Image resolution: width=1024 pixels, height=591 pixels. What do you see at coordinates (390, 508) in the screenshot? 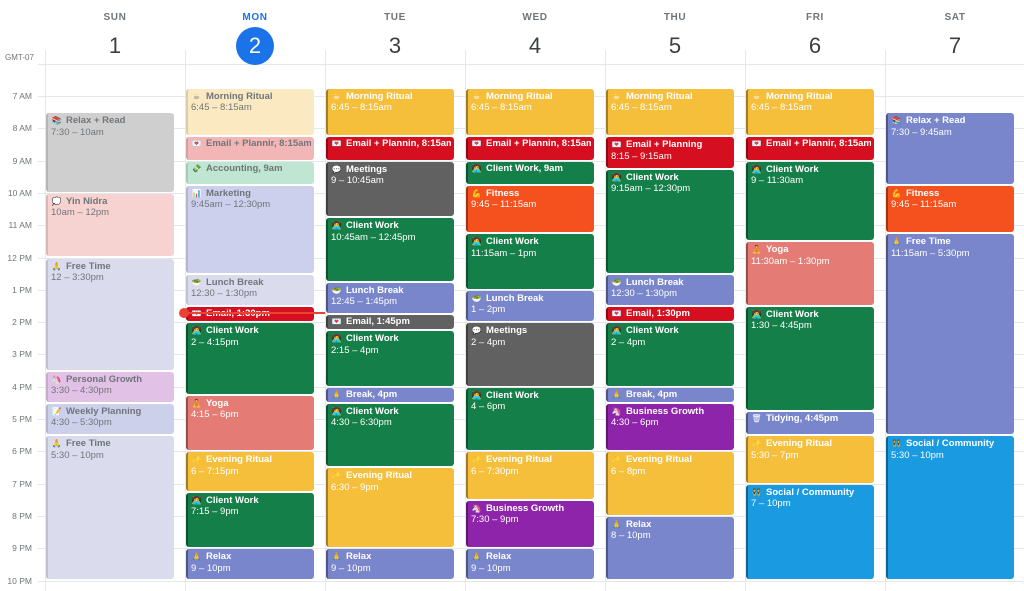
I see `calendar-event: ✨ Evening Ritual 6:30 – 9pm` at bounding box center [390, 508].